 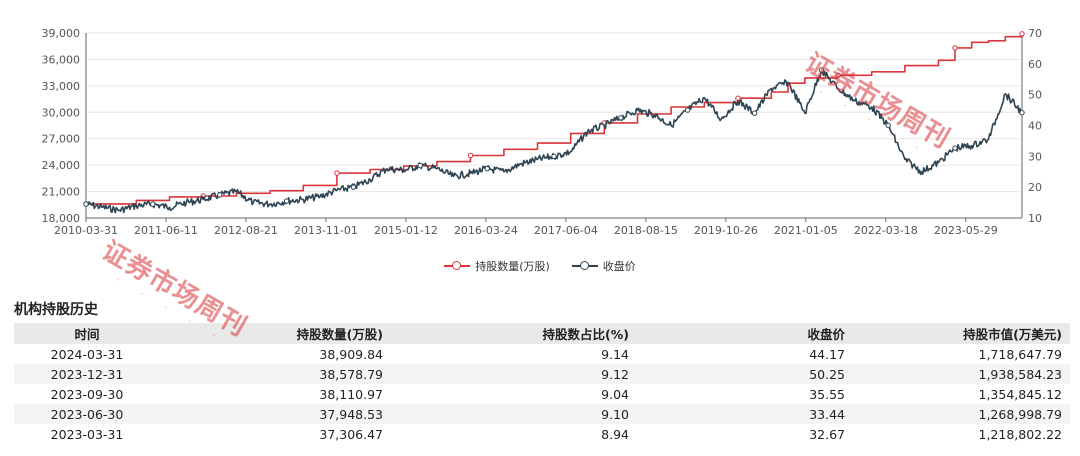 What do you see at coordinates (1020, 434) in the screenshot?
I see `cell-market-value: 1,218,802.22` at bounding box center [1020, 434].